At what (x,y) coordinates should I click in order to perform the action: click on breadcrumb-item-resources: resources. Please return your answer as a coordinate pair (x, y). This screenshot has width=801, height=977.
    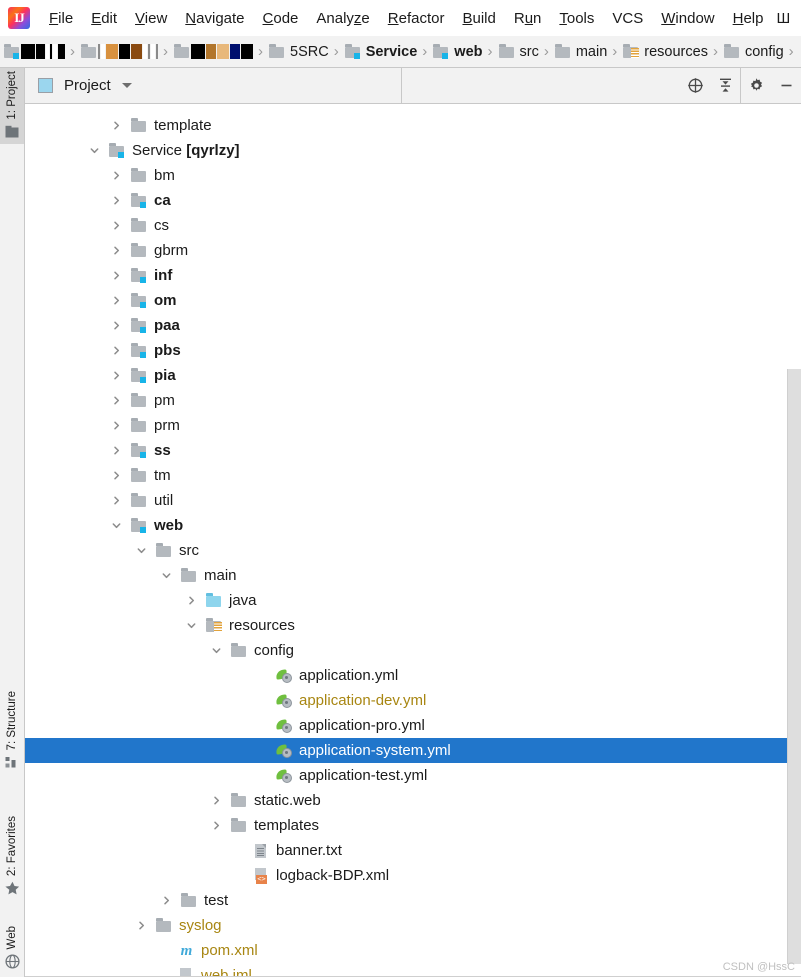
    Looking at the image, I should click on (664, 52).